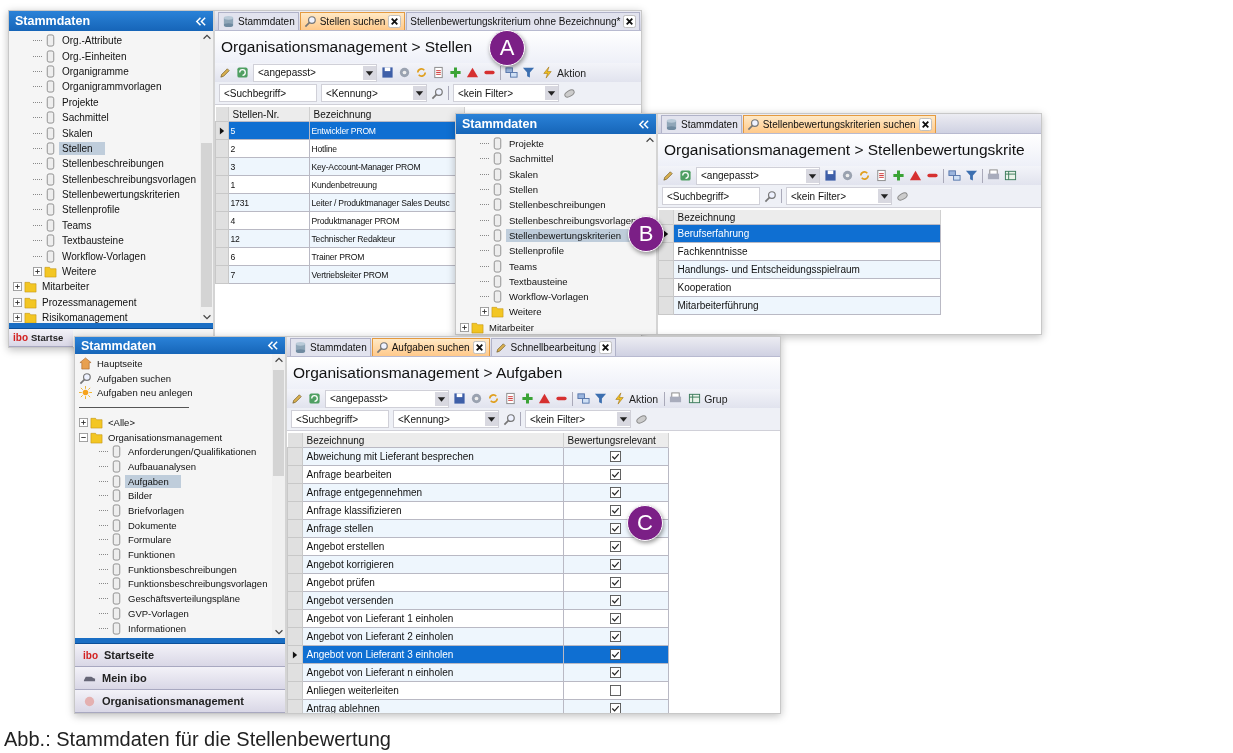  What do you see at coordinates (150, 540) in the screenshot?
I see `tree-item: Formulare` at bounding box center [150, 540].